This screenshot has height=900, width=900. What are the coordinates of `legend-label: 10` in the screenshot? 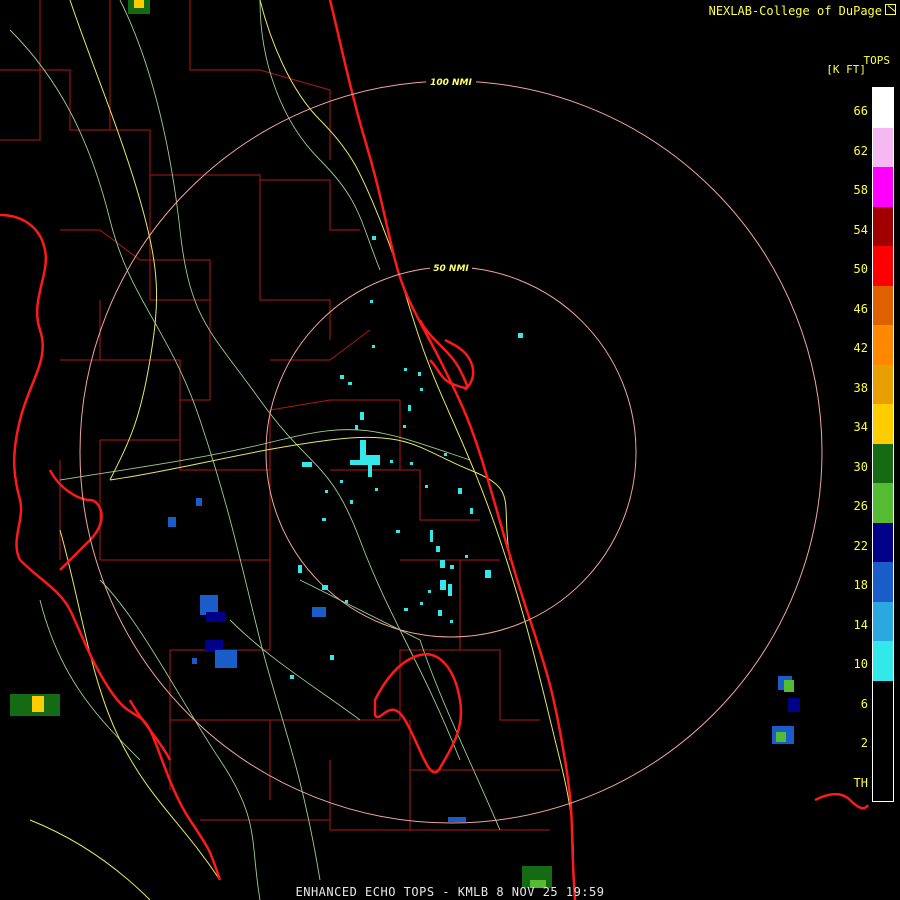 It's located at (860, 664).